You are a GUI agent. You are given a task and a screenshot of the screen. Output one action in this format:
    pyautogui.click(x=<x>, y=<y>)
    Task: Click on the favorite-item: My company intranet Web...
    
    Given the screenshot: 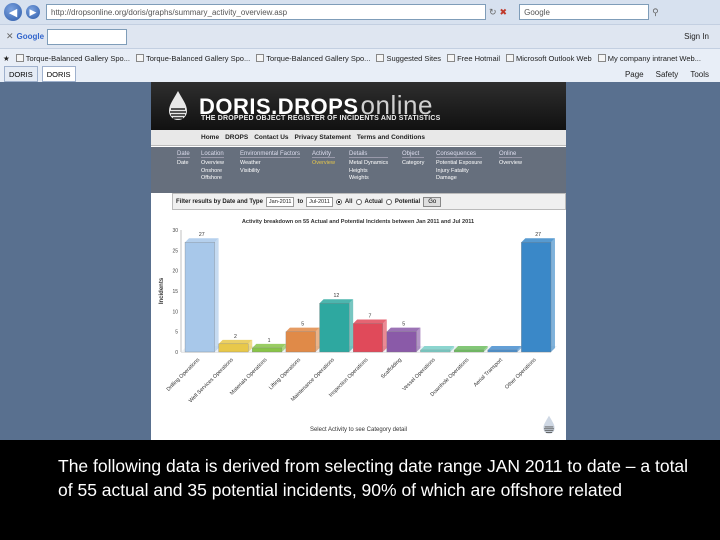 What is the action you would take?
    pyautogui.click(x=649, y=58)
    